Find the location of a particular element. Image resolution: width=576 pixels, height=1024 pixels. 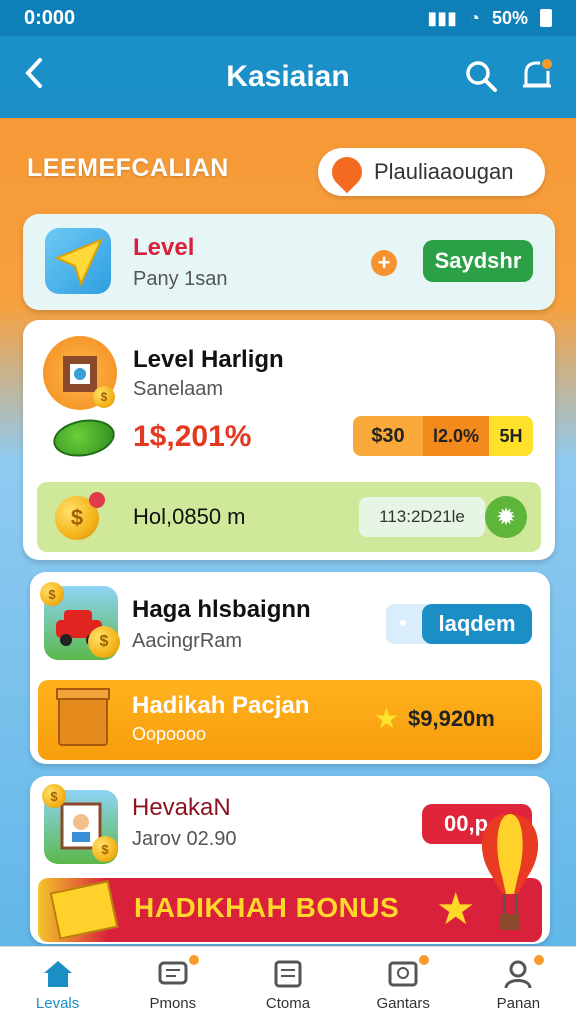

harlign-percent: 1$,201% is located at coordinates (192, 436).